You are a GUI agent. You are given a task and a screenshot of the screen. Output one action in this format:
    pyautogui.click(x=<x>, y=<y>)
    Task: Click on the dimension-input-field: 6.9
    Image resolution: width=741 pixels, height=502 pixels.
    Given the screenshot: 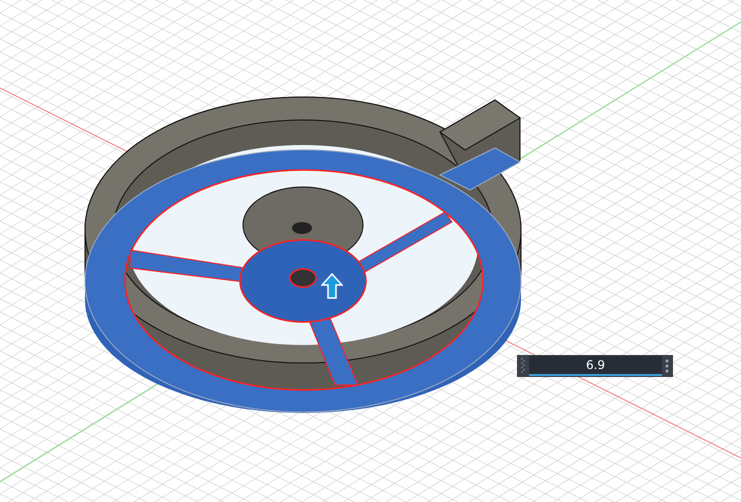 What is the action you would take?
    pyautogui.click(x=595, y=366)
    